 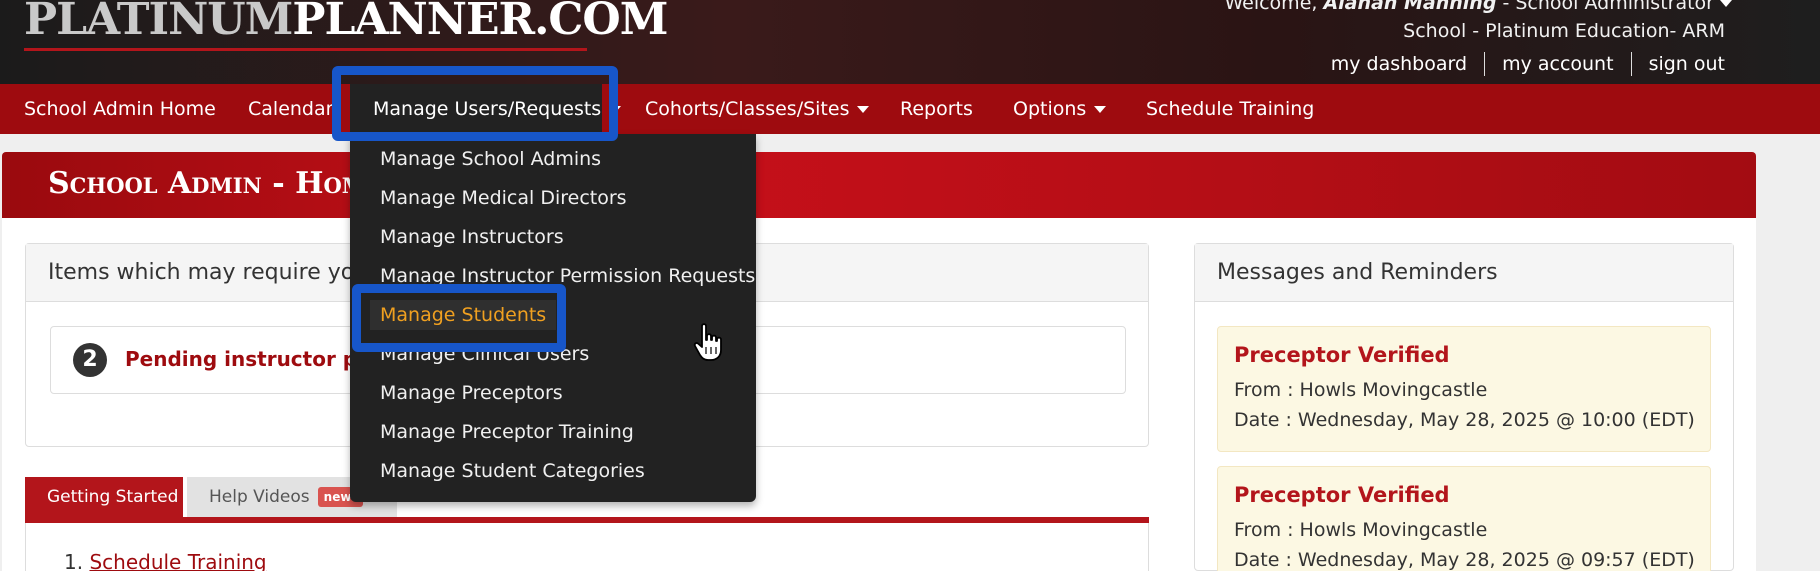 I want to click on nav-school-admin-home: School Admin Home, so click(x=120, y=109).